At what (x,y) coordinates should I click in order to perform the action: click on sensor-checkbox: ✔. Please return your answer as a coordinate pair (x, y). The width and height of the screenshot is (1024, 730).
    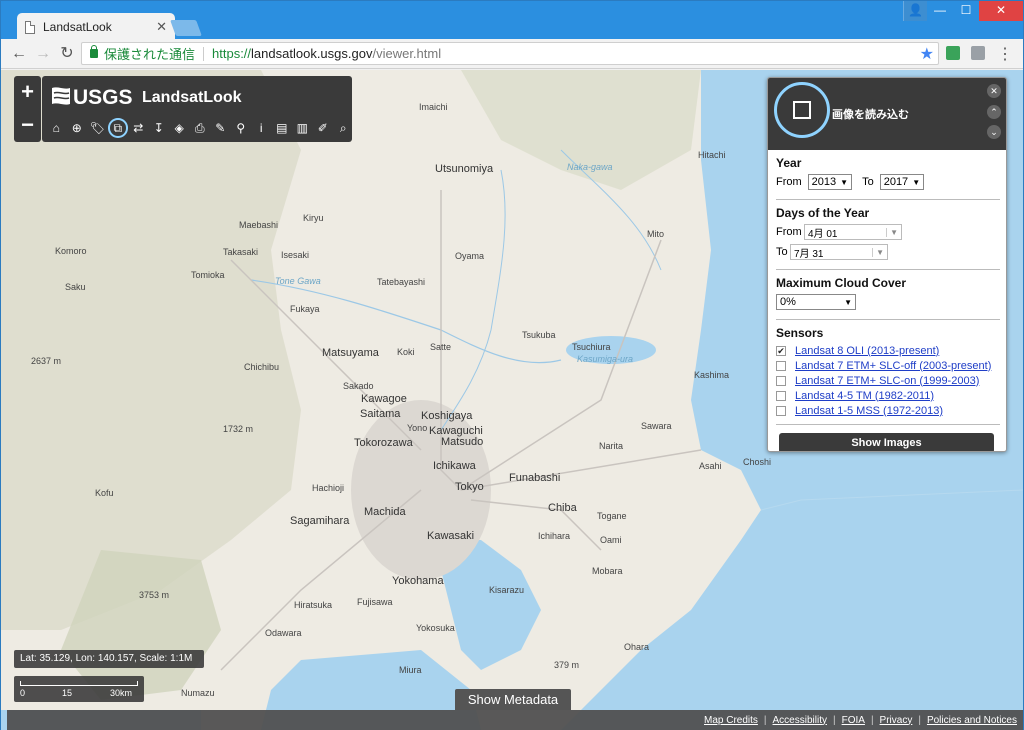
    Looking at the image, I should click on (781, 350).